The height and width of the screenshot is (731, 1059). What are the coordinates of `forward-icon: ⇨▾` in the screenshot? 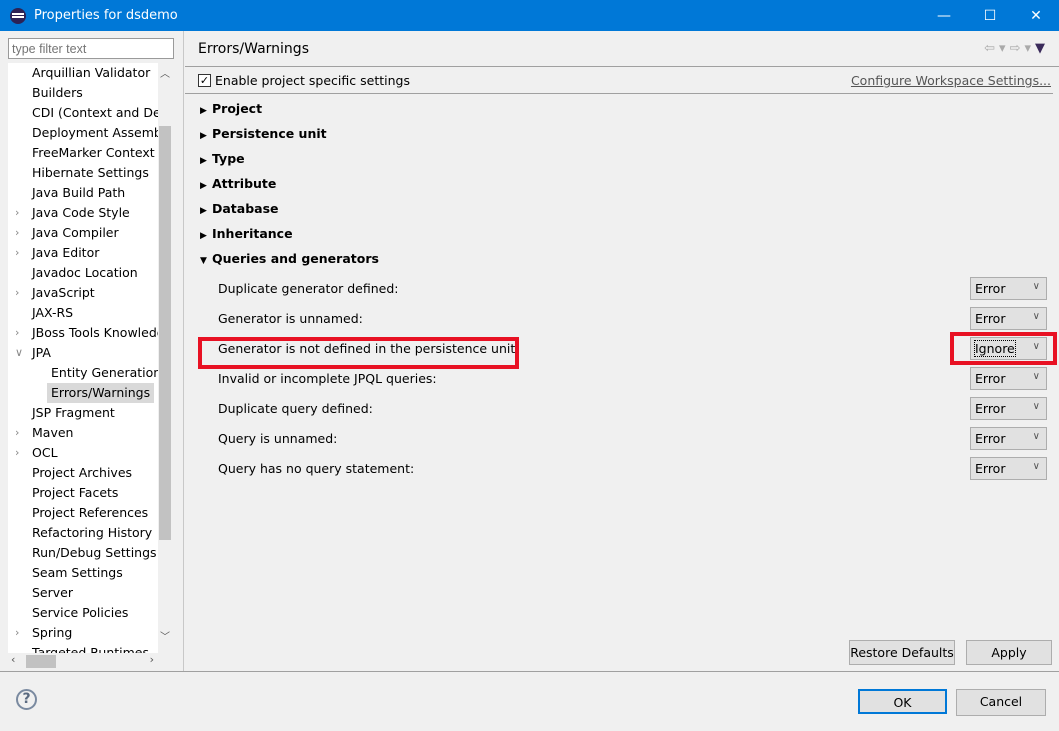 It's located at (1022, 48).